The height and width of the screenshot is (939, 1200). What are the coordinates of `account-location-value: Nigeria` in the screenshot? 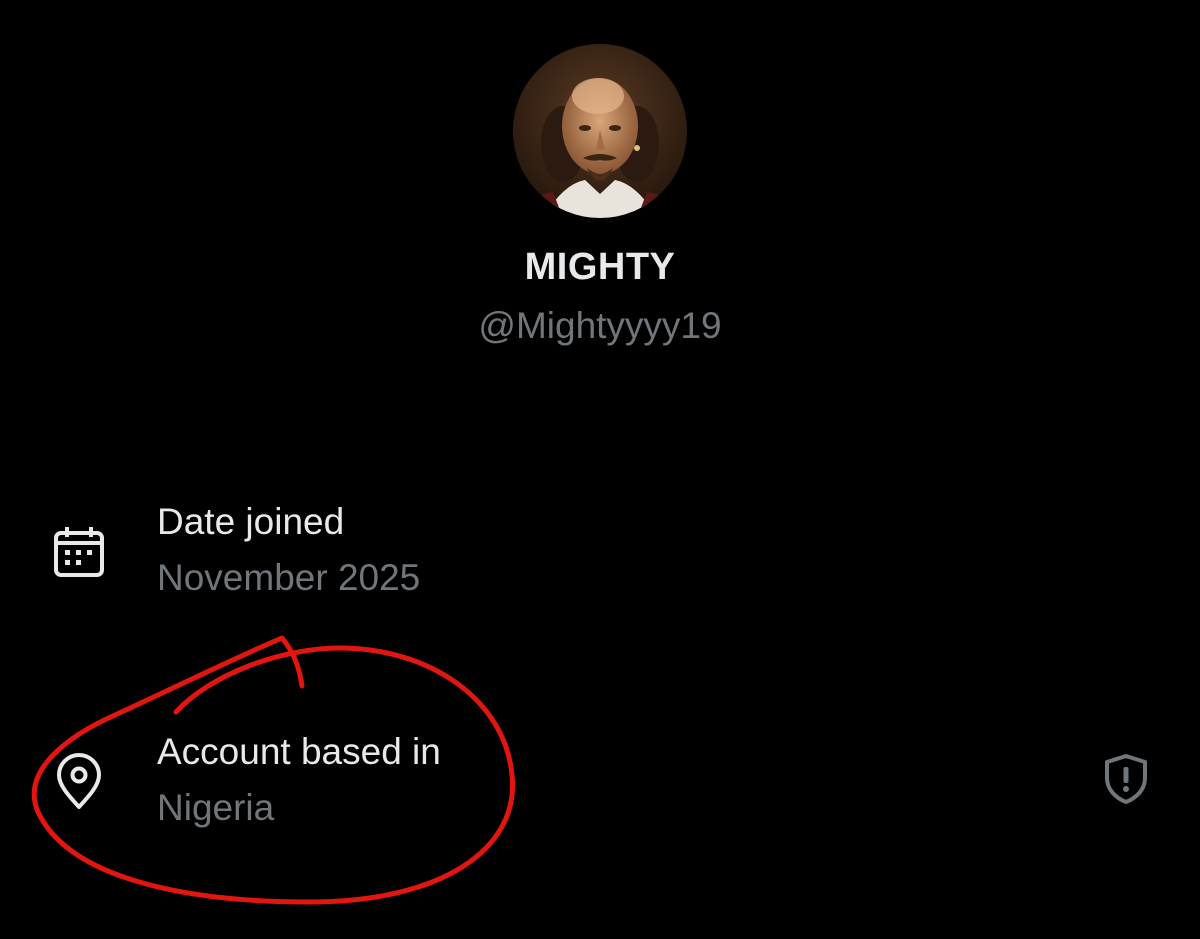 It's located at (216, 807).